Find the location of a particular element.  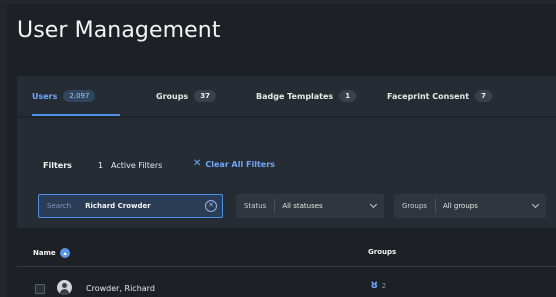

tab-groups-label: Groups is located at coordinates (172, 96).